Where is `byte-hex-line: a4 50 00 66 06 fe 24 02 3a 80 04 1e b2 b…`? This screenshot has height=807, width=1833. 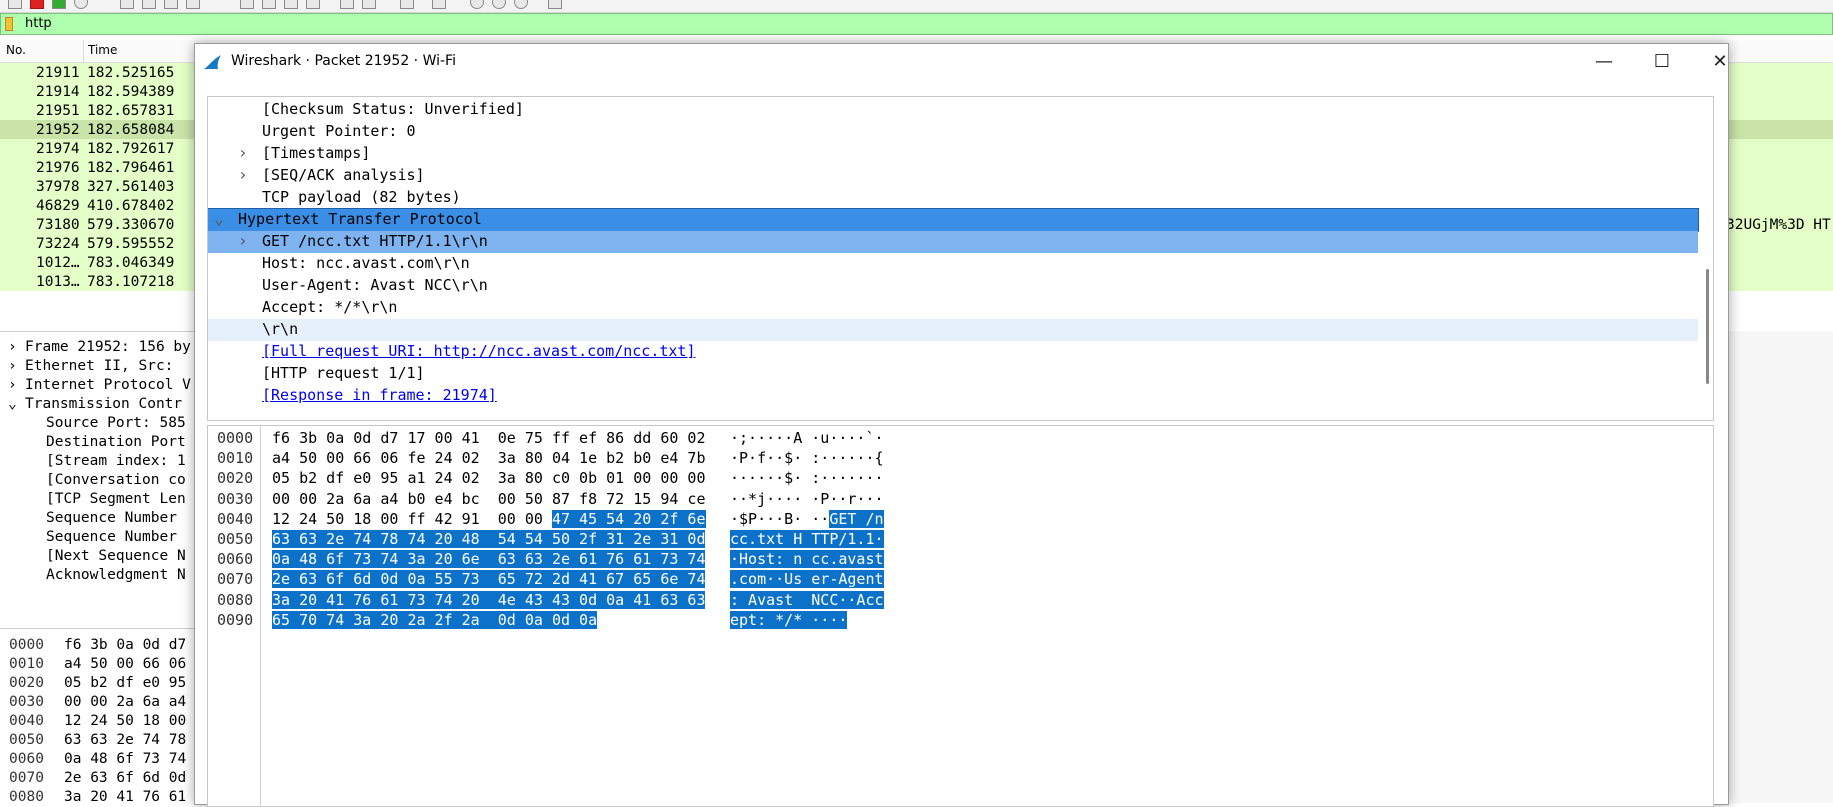 byte-hex-line: a4 50 00 66 06 fe 24 02 3a 80 04 1e b2 b… is located at coordinates (488, 459).